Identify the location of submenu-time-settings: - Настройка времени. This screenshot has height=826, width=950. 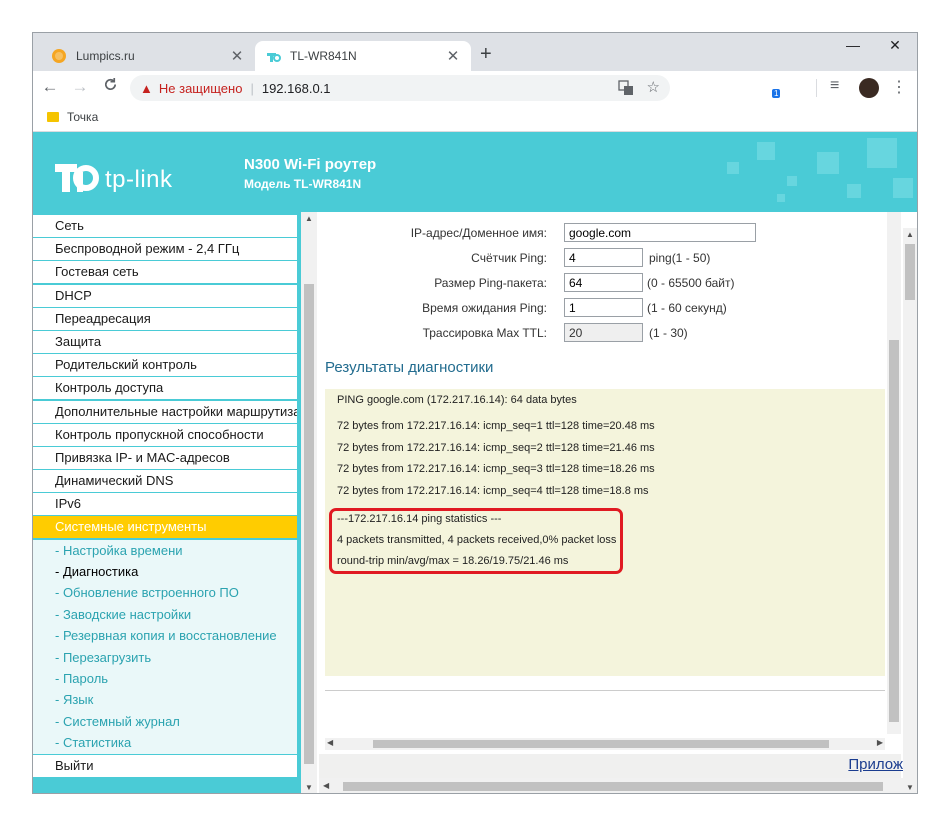
(165, 550).